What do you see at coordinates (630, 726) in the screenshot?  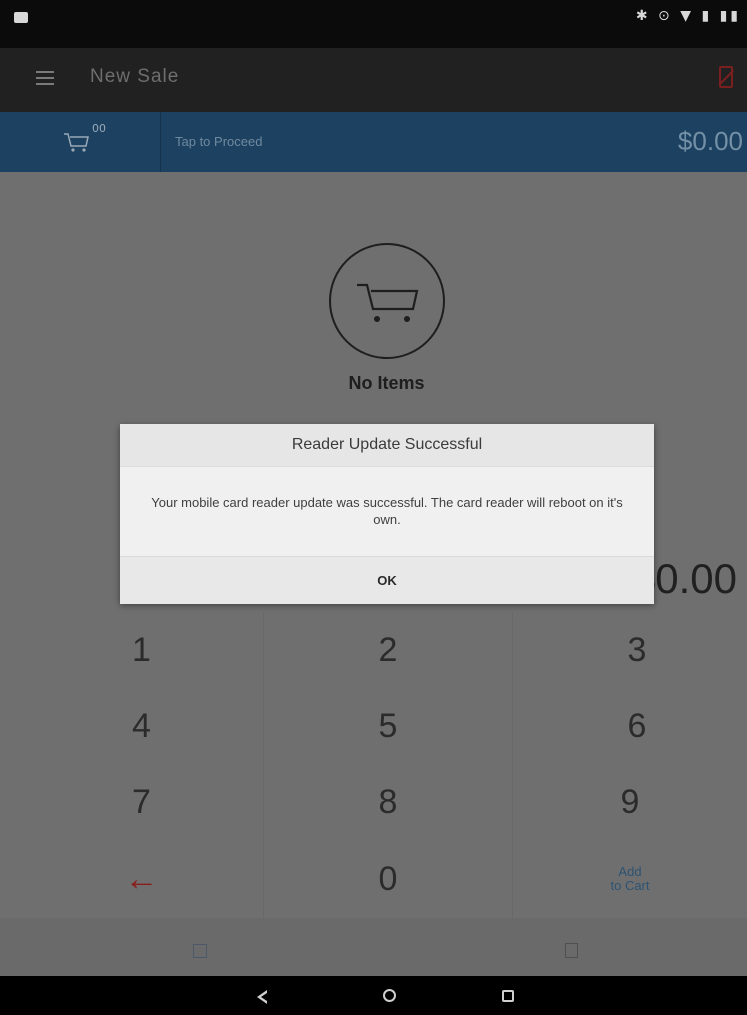 I see `key-6: 6` at bounding box center [630, 726].